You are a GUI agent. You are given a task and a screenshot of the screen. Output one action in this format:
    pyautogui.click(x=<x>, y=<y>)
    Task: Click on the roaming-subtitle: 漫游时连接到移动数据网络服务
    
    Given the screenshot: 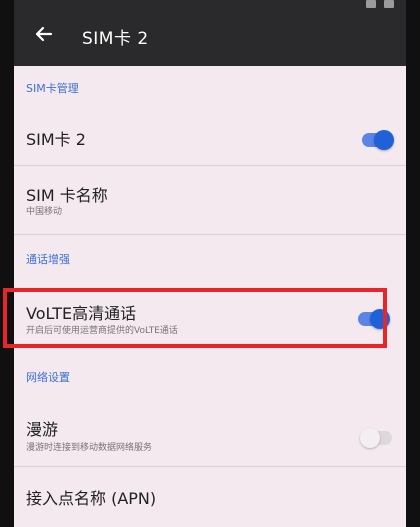 What is the action you would take?
    pyautogui.click(x=89, y=448)
    